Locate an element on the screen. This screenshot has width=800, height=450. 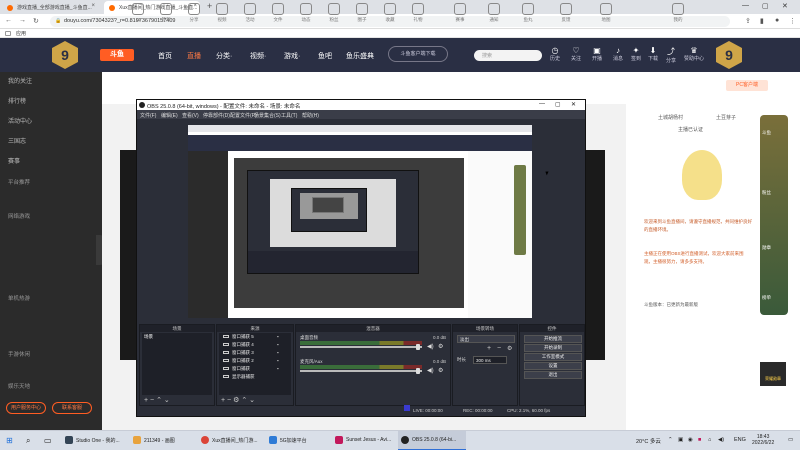
category-item: 文件 is located at coordinates (278, 13).